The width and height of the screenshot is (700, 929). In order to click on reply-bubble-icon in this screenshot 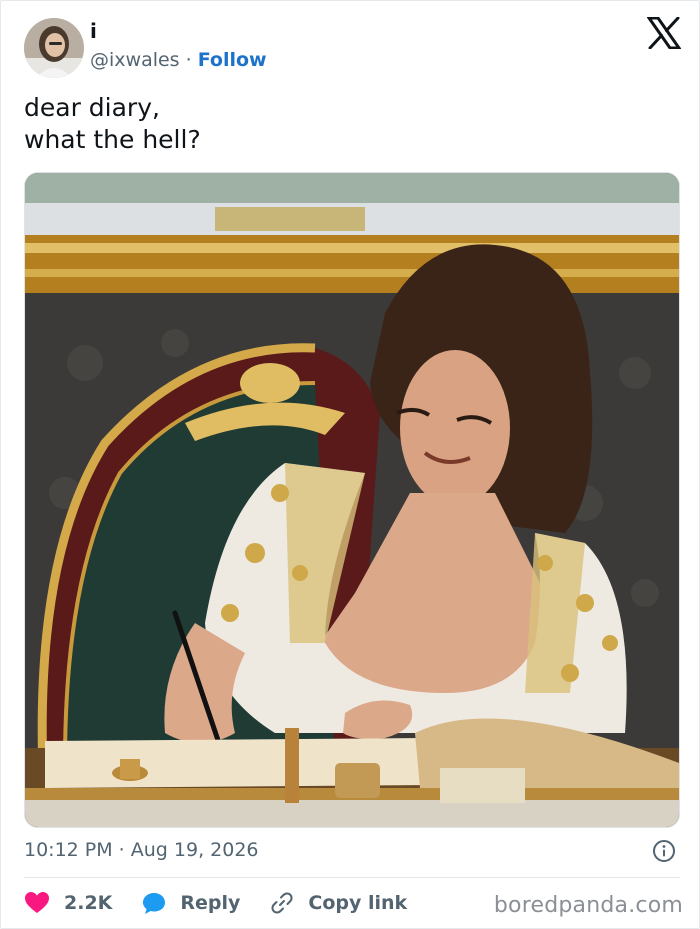, I will do `click(154, 903)`.